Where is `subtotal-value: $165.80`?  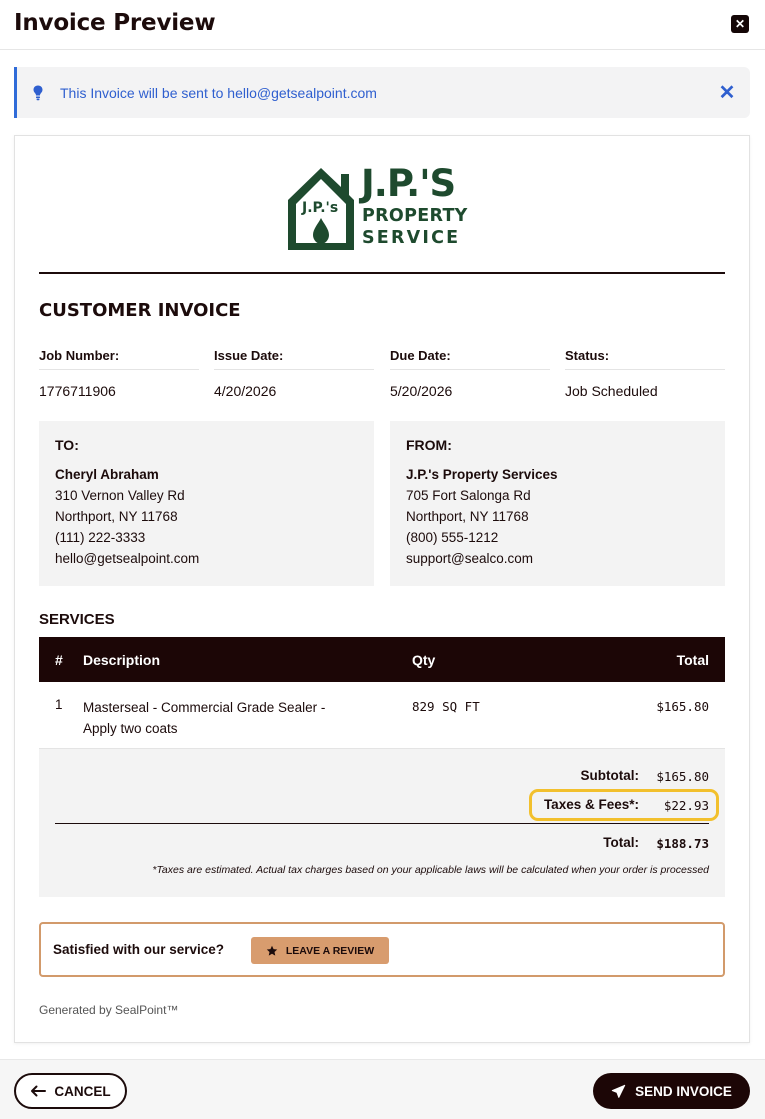 subtotal-value: $165.80 is located at coordinates (682, 776).